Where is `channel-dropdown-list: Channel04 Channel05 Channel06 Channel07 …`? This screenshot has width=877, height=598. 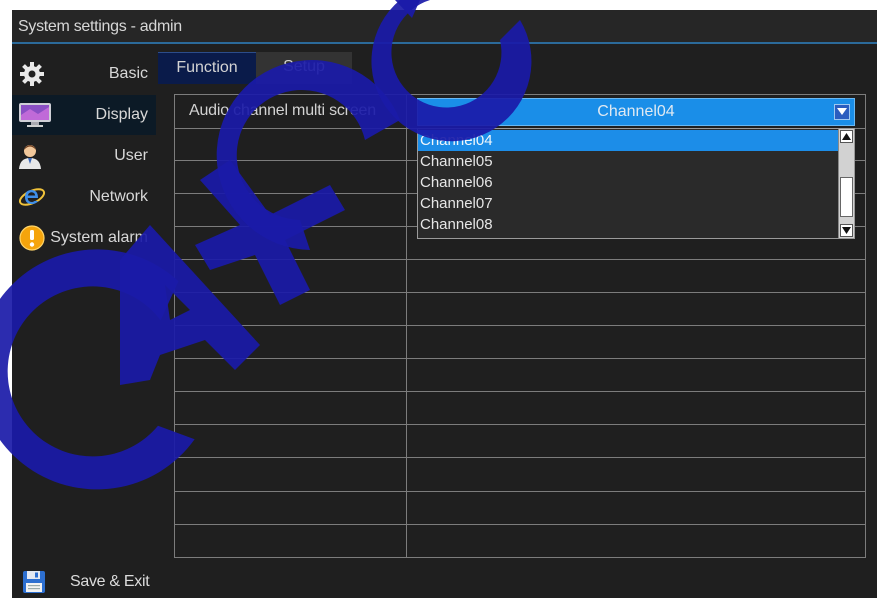 channel-dropdown-list: Channel04 Channel05 Channel06 Channel07 … is located at coordinates (636, 183).